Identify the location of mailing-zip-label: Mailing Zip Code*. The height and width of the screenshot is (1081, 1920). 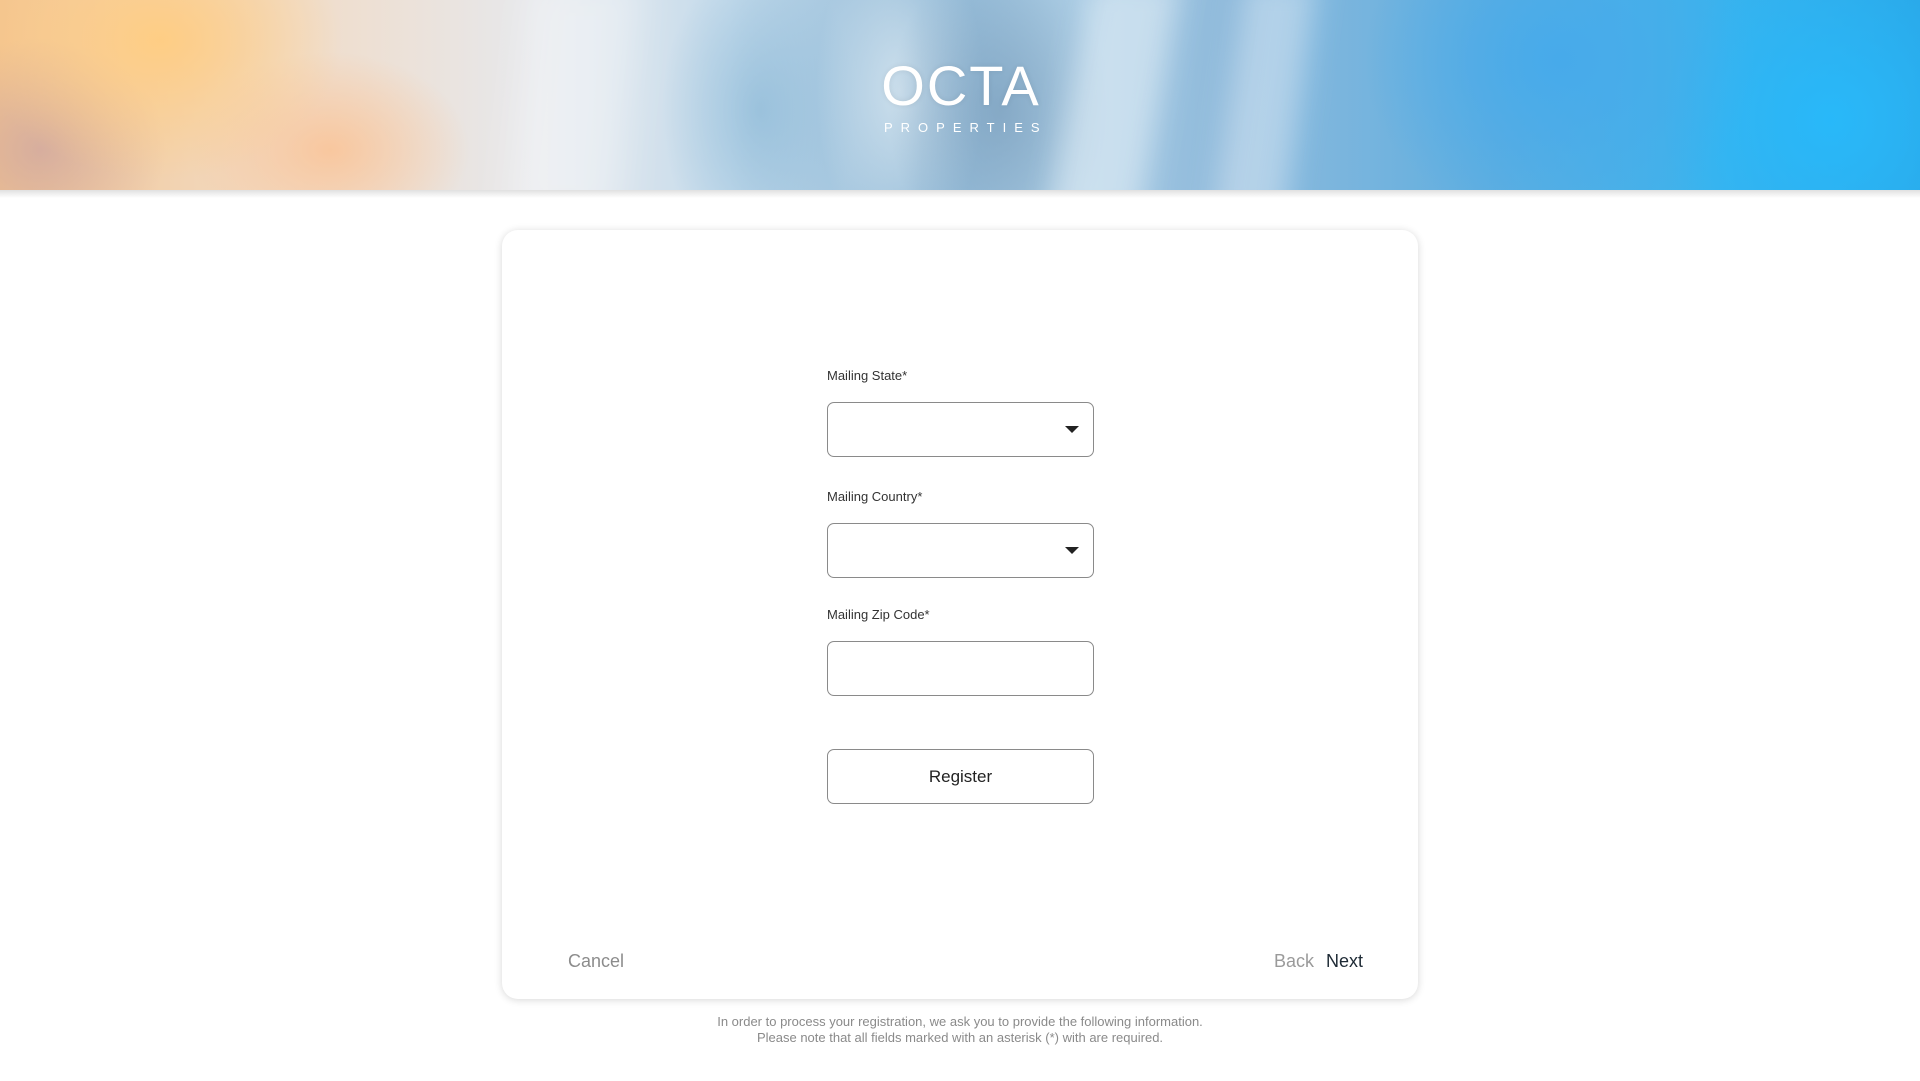
(878, 614).